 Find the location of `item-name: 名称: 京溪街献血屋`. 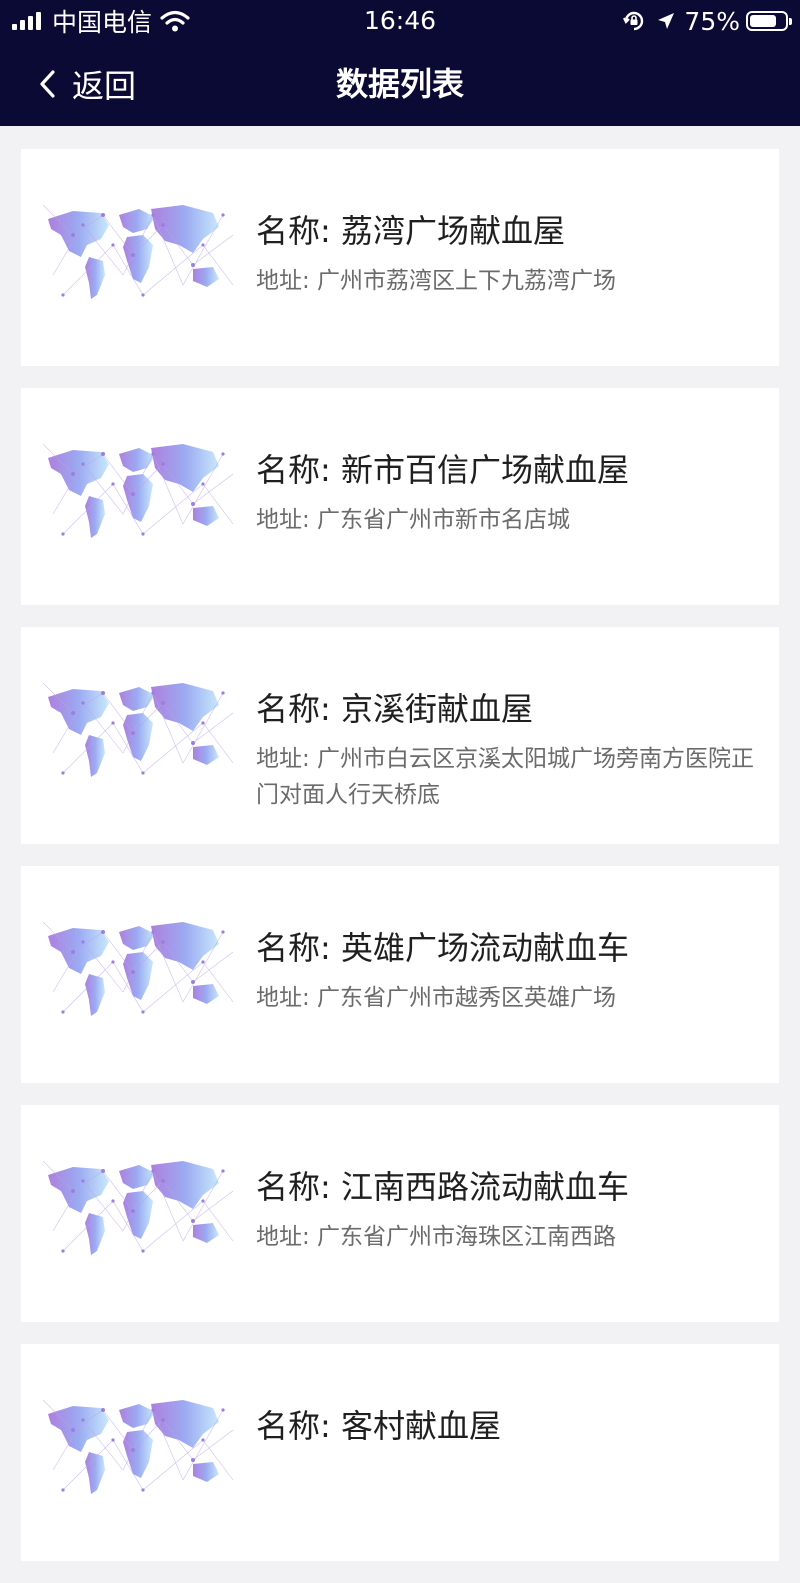

item-name: 名称: 京溪街献血屋 is located at coordinates (394, 709).